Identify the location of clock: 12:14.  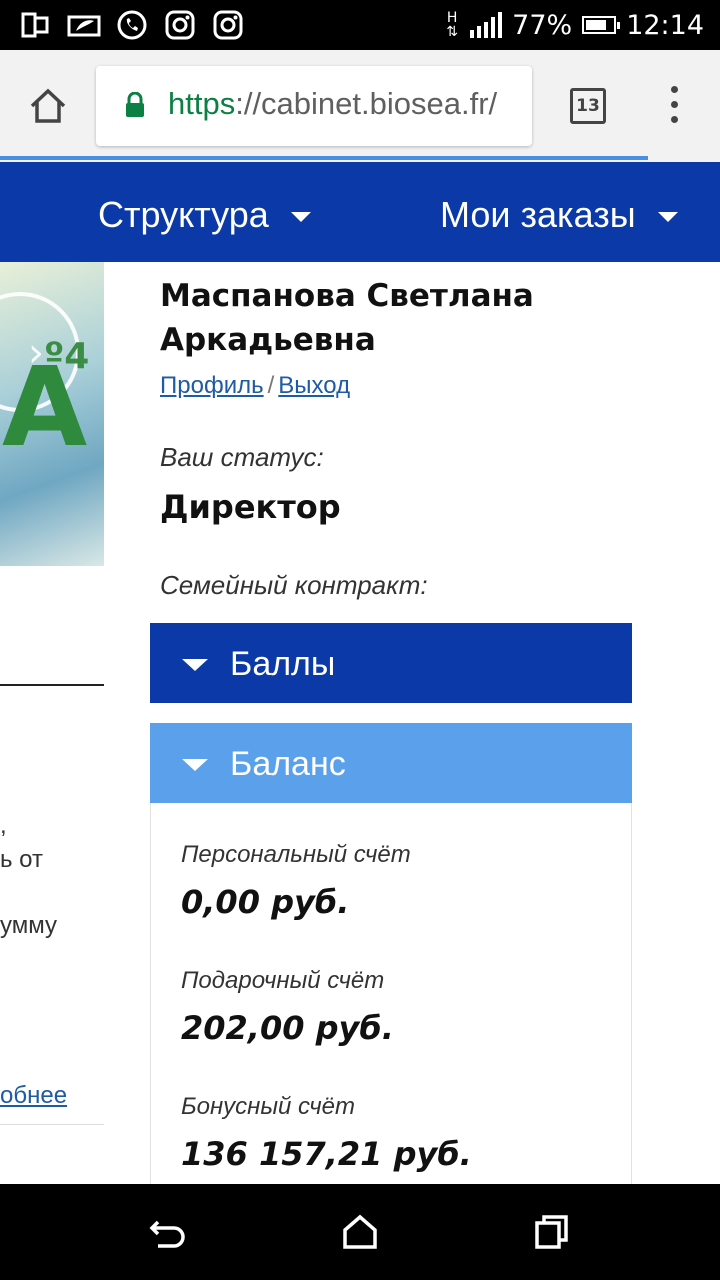
(665, 25).